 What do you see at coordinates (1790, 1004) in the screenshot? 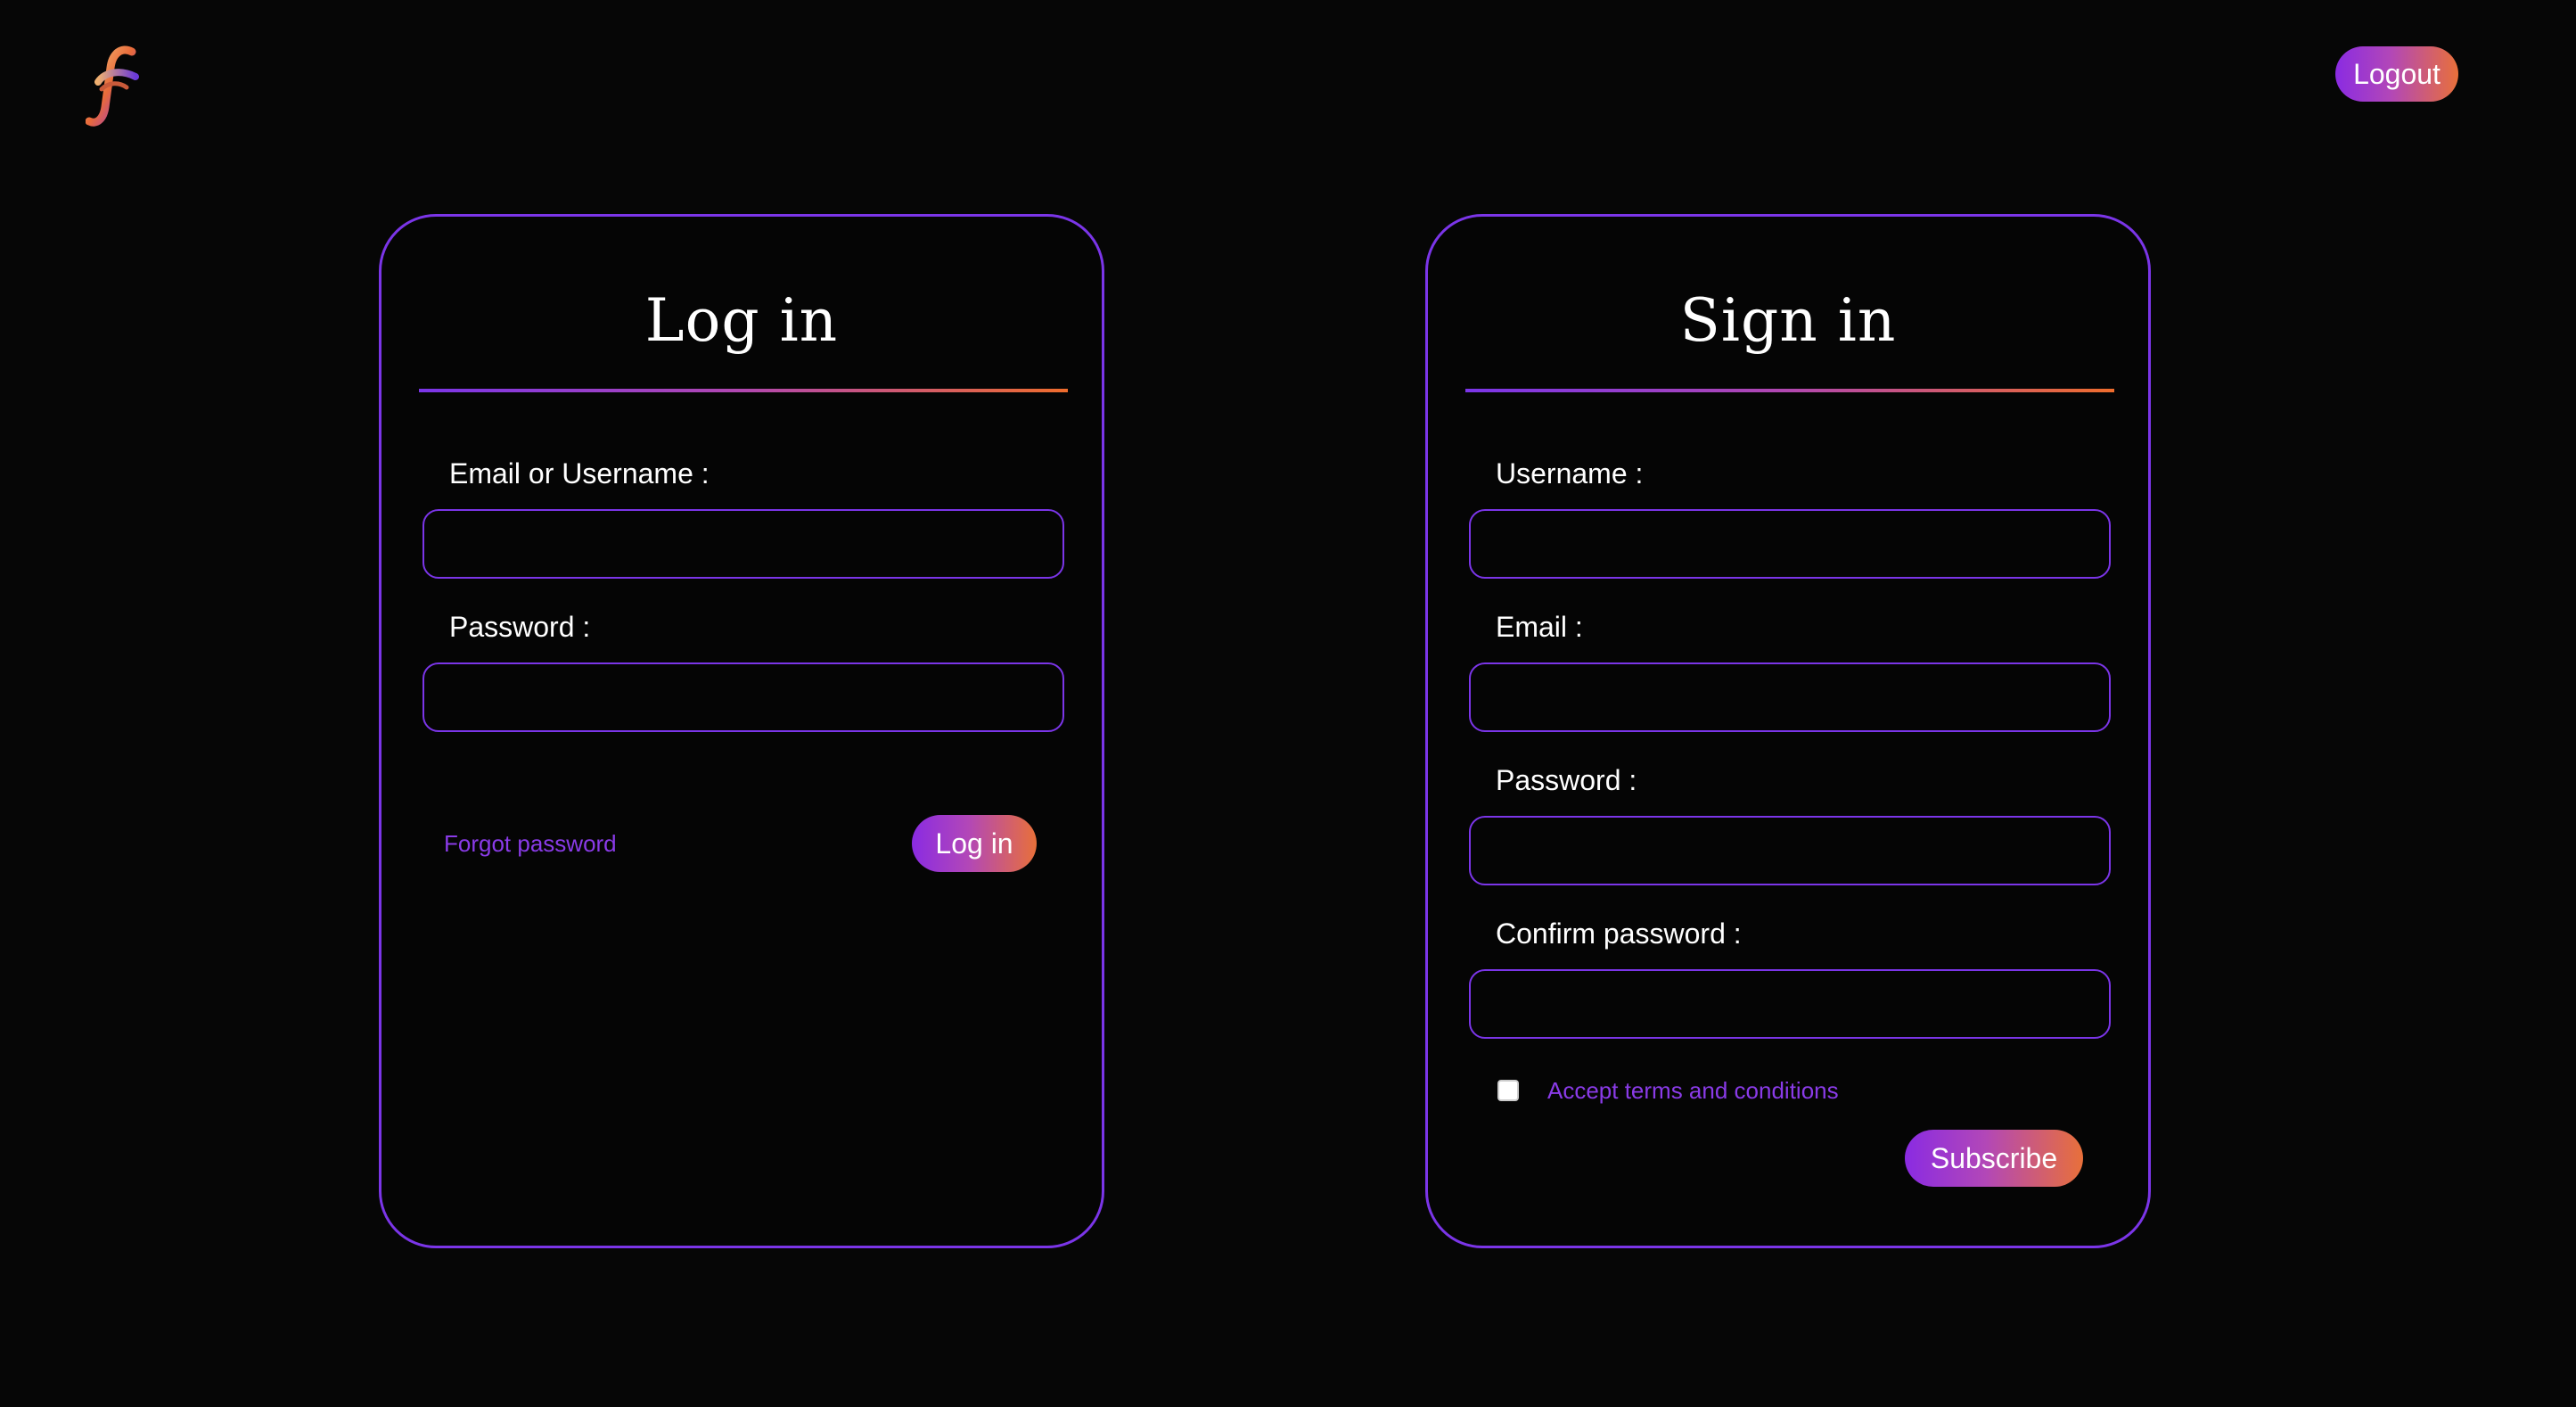
I see `signin-confirm-password-input` at bounding box center [1790, 1004].